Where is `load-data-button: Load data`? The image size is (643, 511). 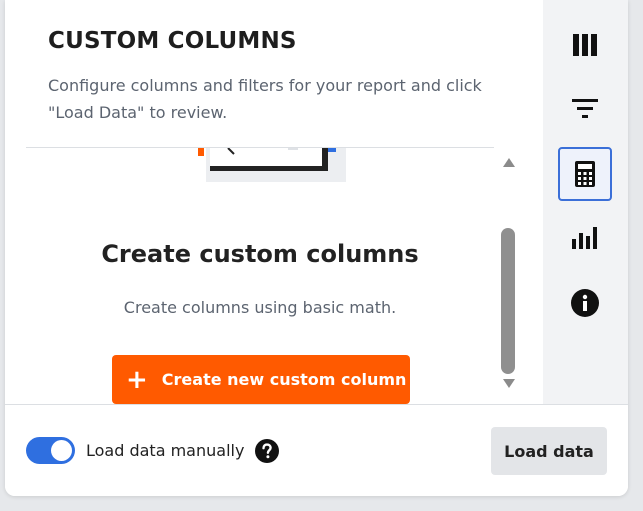 load-data-button: Load data is located at coordinates (549, 451).